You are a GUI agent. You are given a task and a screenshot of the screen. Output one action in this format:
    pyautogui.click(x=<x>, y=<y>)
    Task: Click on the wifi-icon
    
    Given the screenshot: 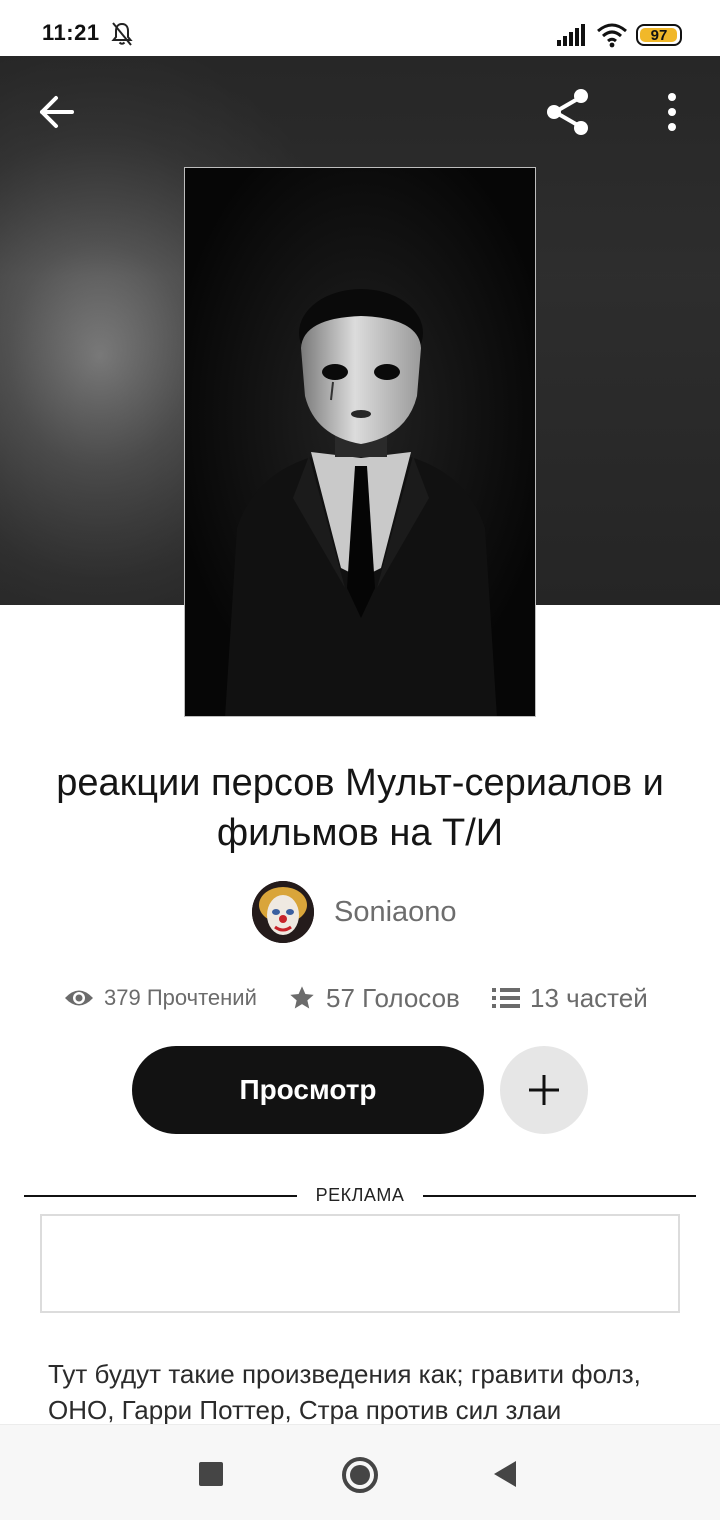 What is the action you would take?
    pyautogui.click(x=612, y=35)
    